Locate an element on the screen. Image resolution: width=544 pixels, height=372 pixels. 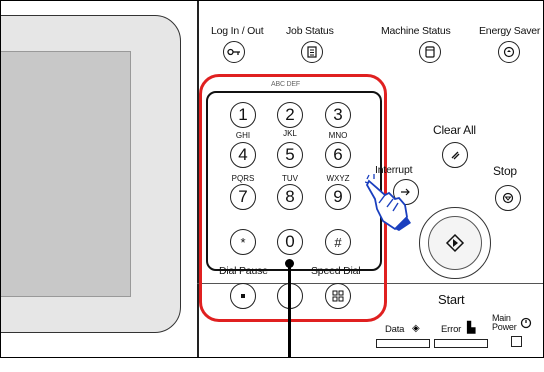
energy-icon is located at coordinates (509, 52).